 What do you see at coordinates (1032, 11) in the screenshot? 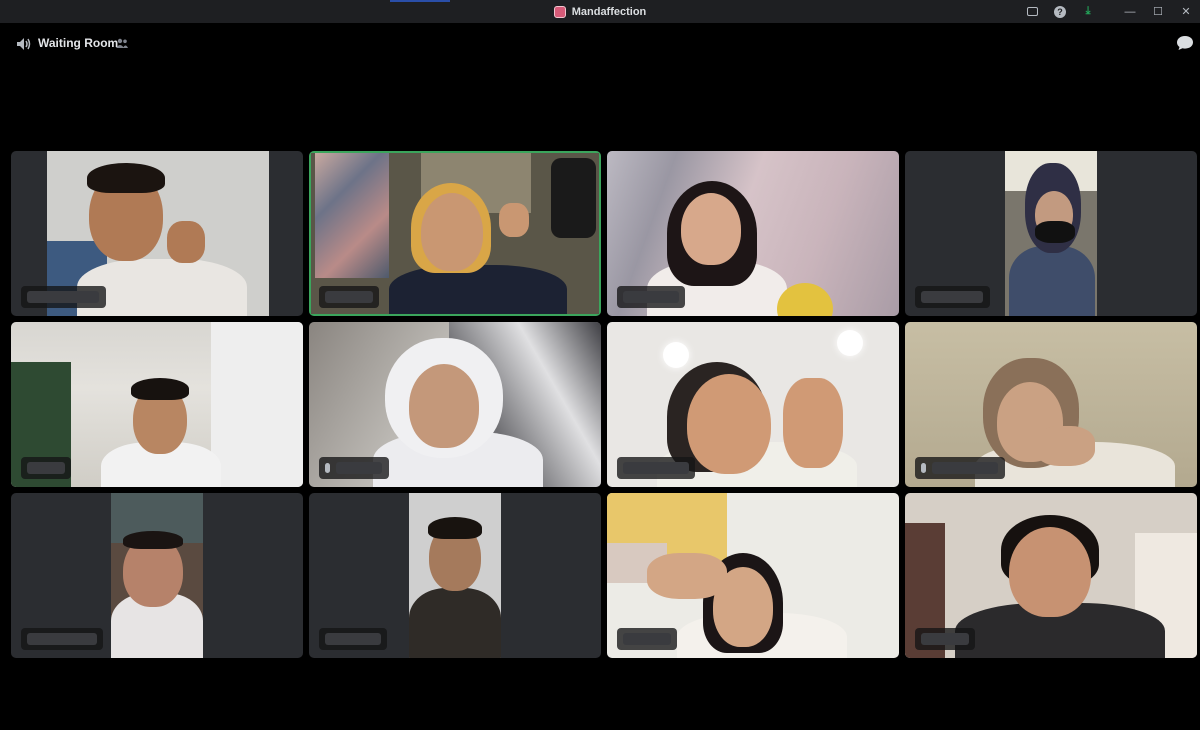
I see `inbox-icon` at bounding box center [1032, 11].